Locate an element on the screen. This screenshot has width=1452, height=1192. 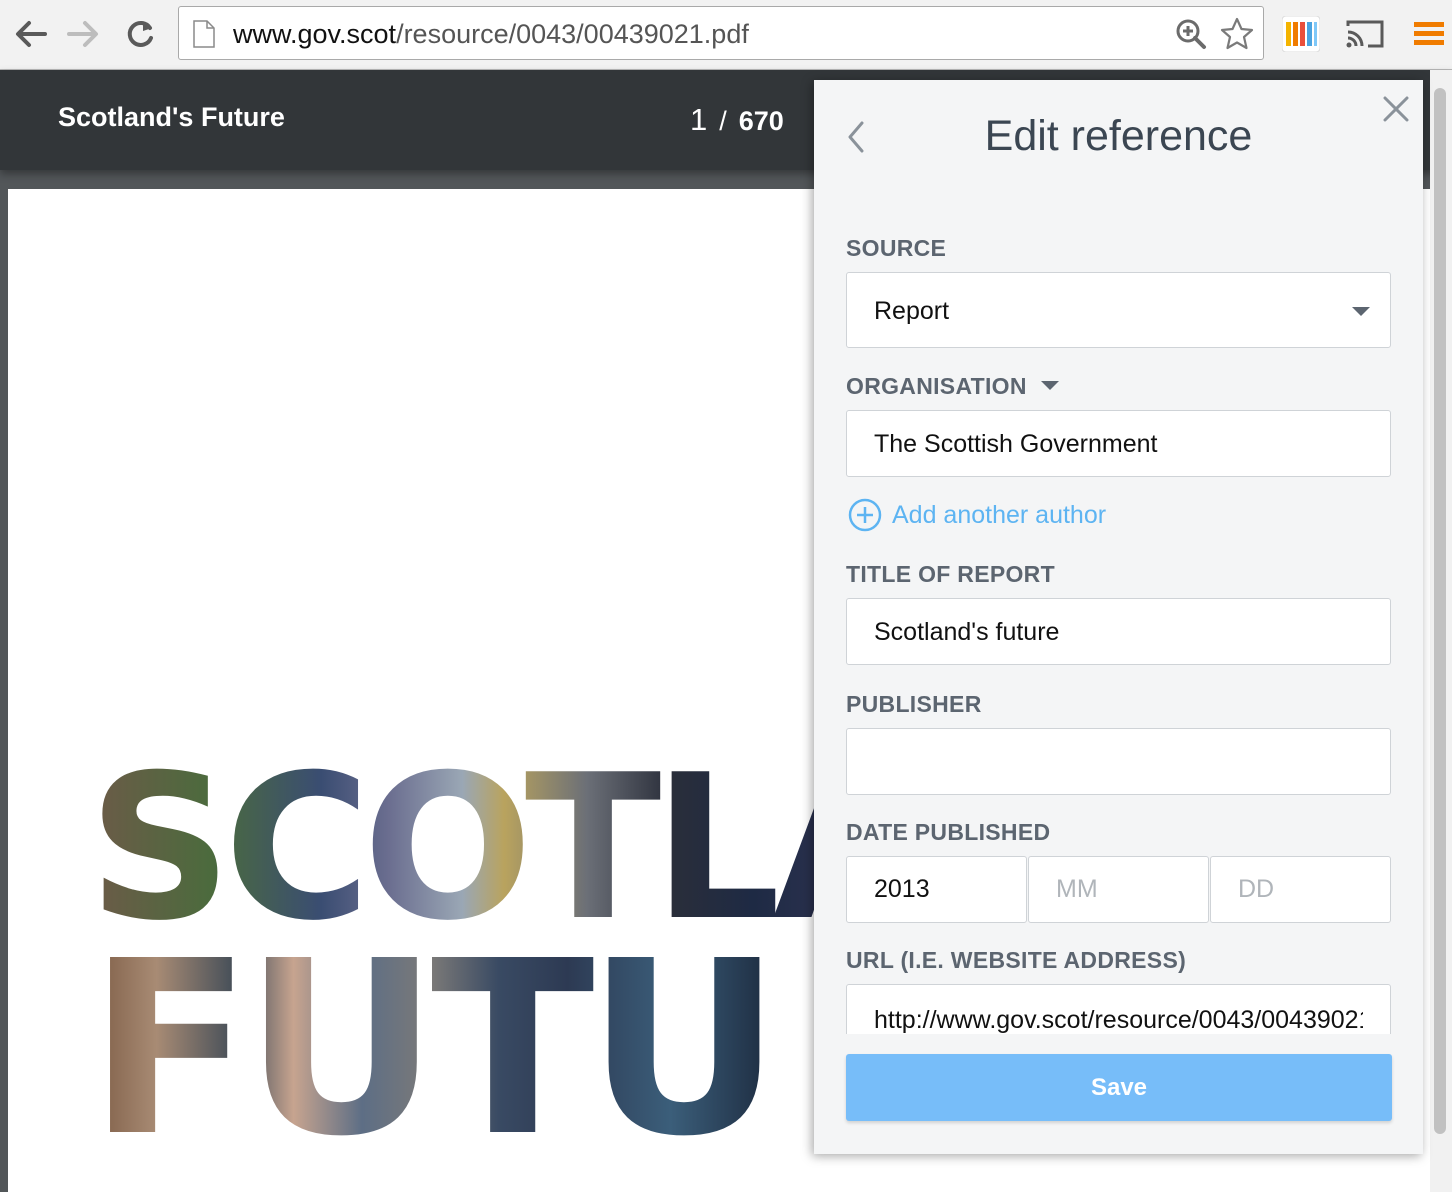
plus-circle-icon is located at coordinates (865, 515).